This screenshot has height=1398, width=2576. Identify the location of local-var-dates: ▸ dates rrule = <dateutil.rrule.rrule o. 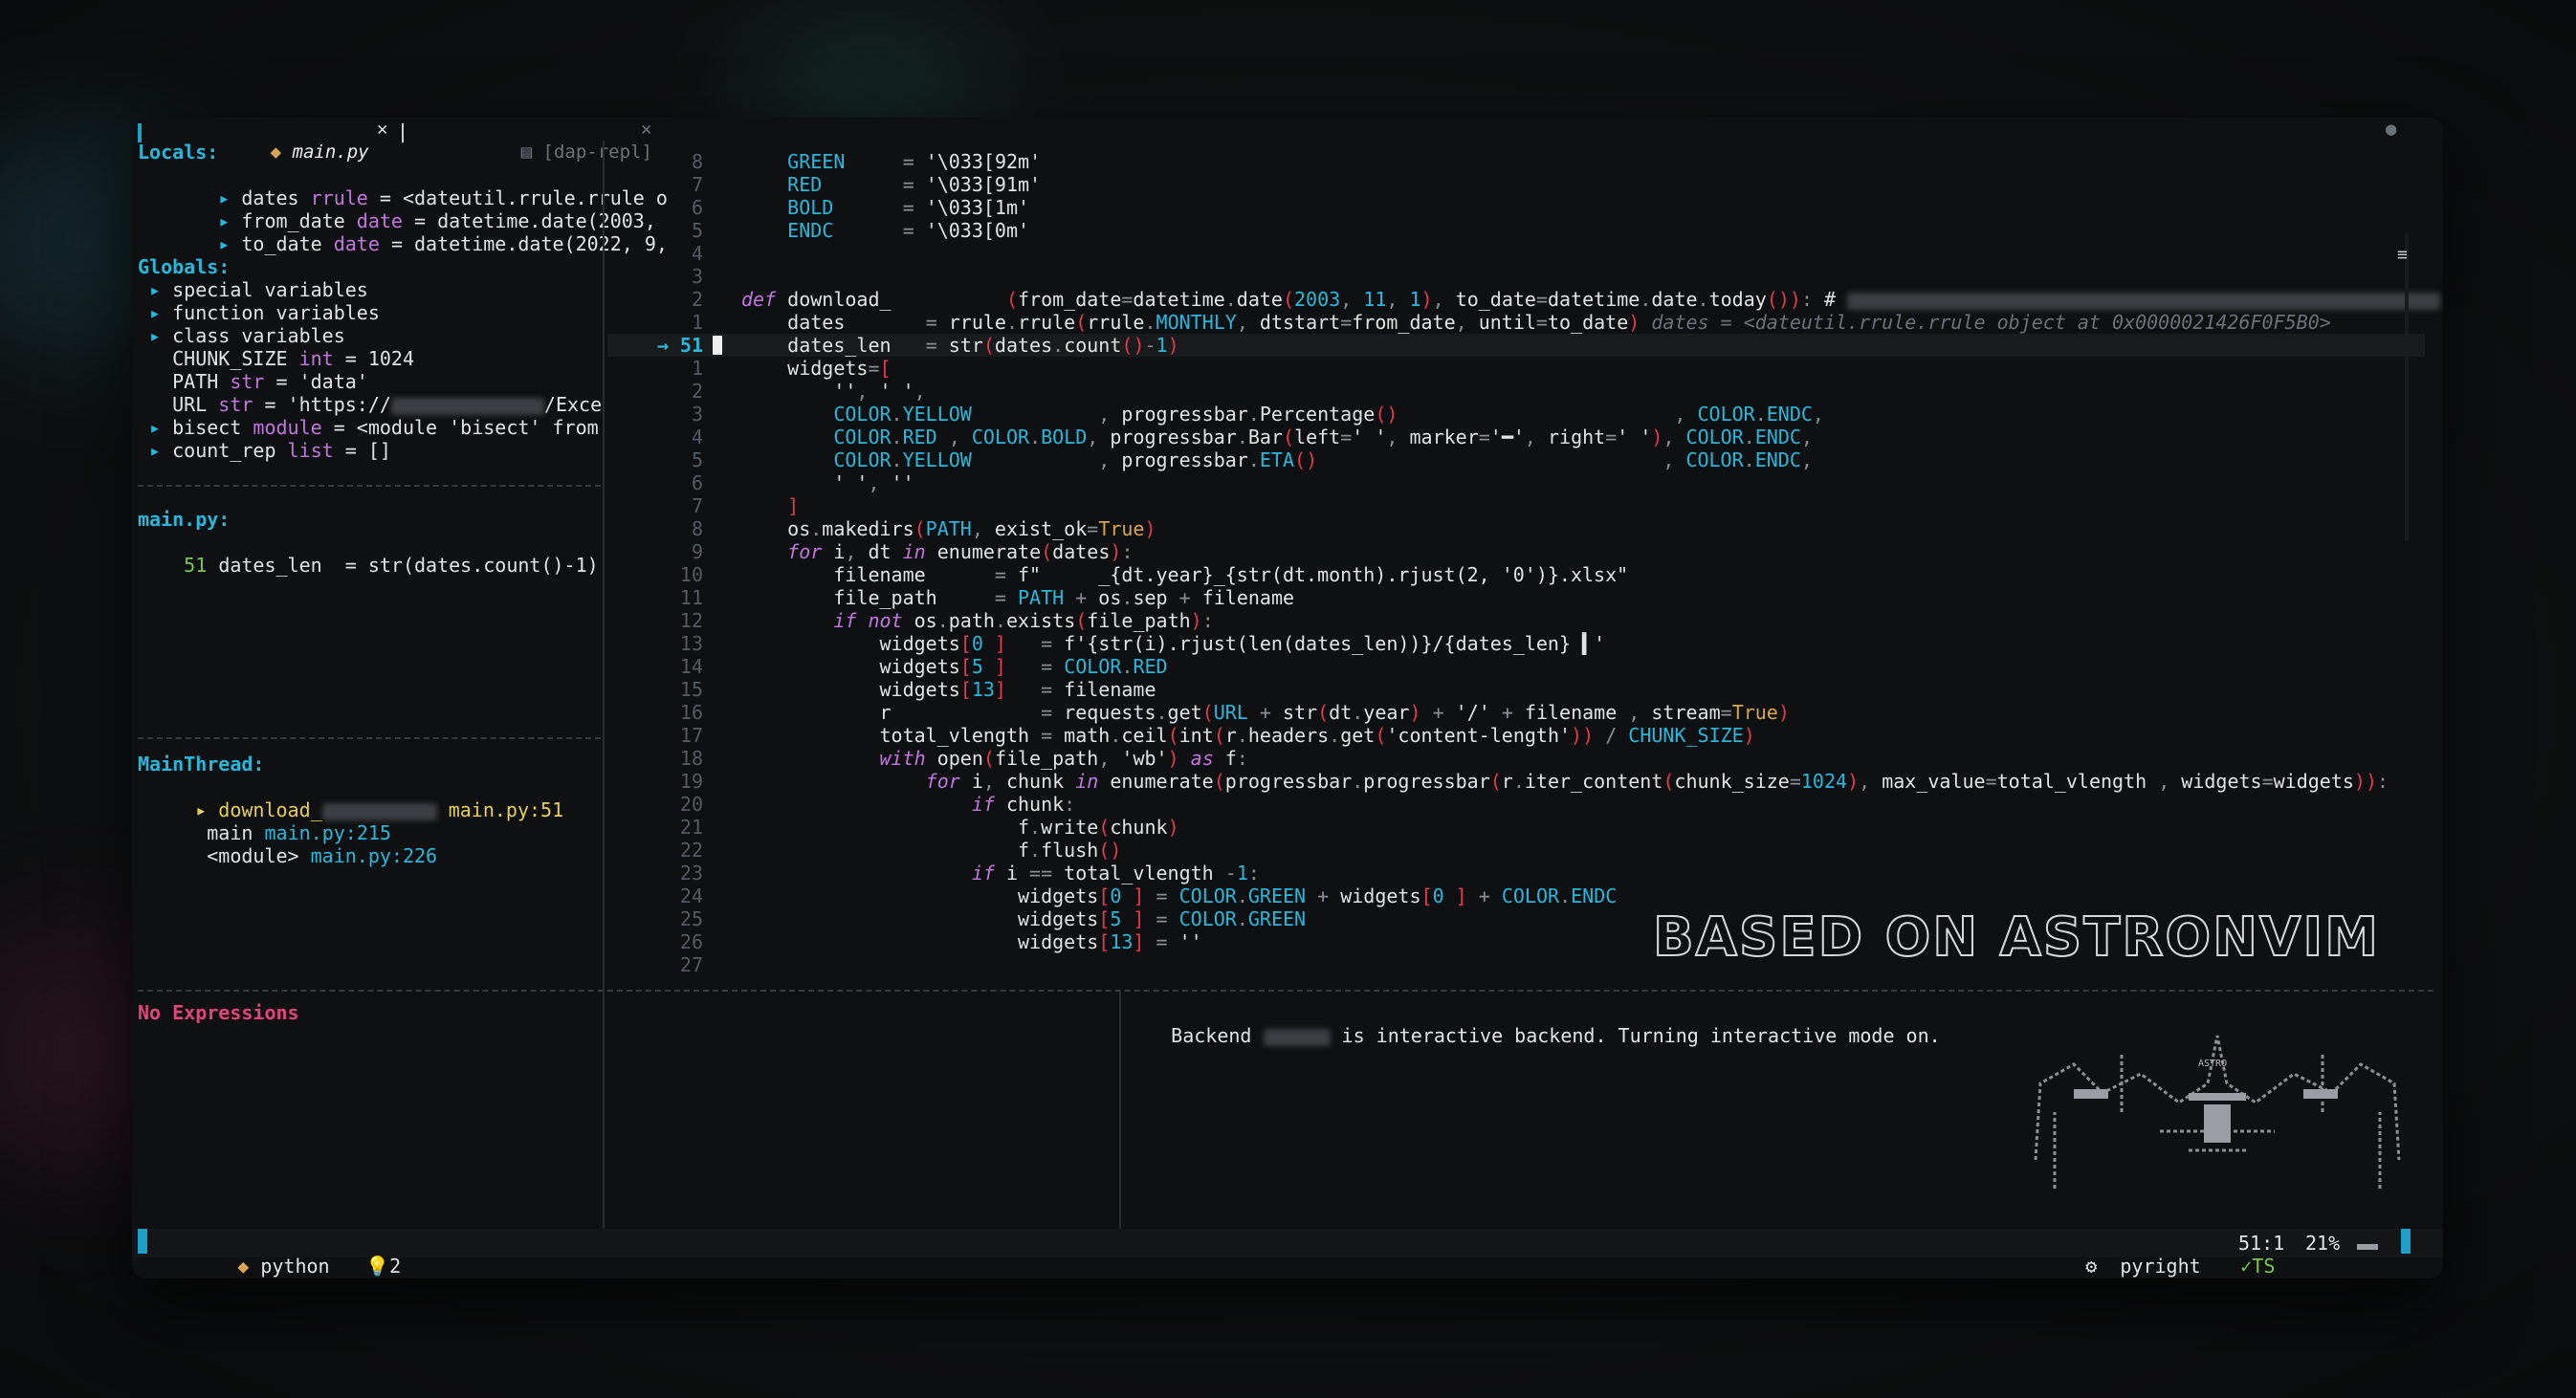
(403, 187).